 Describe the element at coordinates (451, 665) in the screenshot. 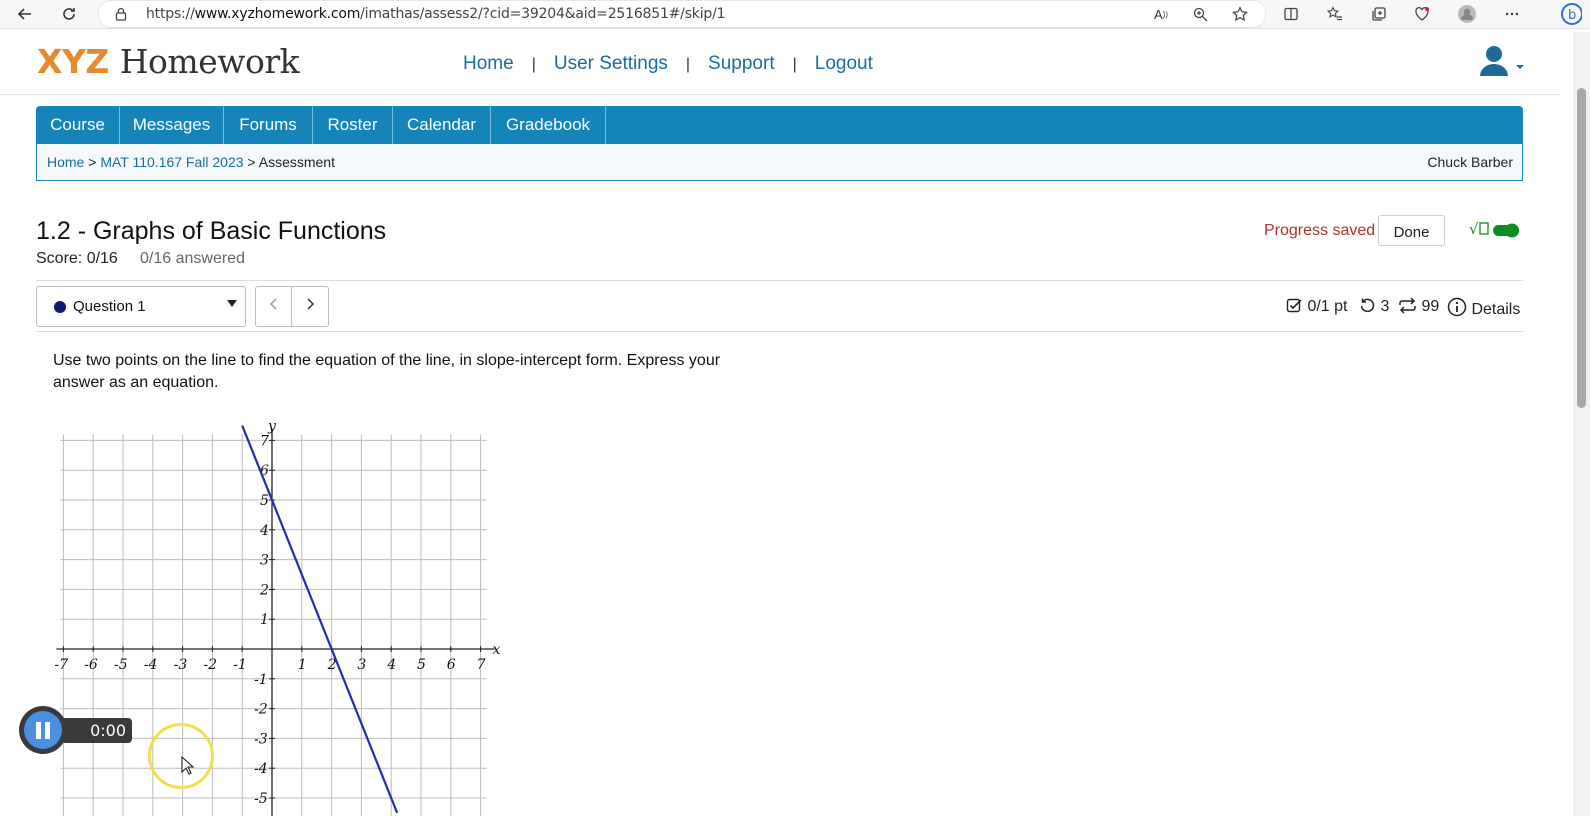

I see `x-tick-label: 6` at that location.